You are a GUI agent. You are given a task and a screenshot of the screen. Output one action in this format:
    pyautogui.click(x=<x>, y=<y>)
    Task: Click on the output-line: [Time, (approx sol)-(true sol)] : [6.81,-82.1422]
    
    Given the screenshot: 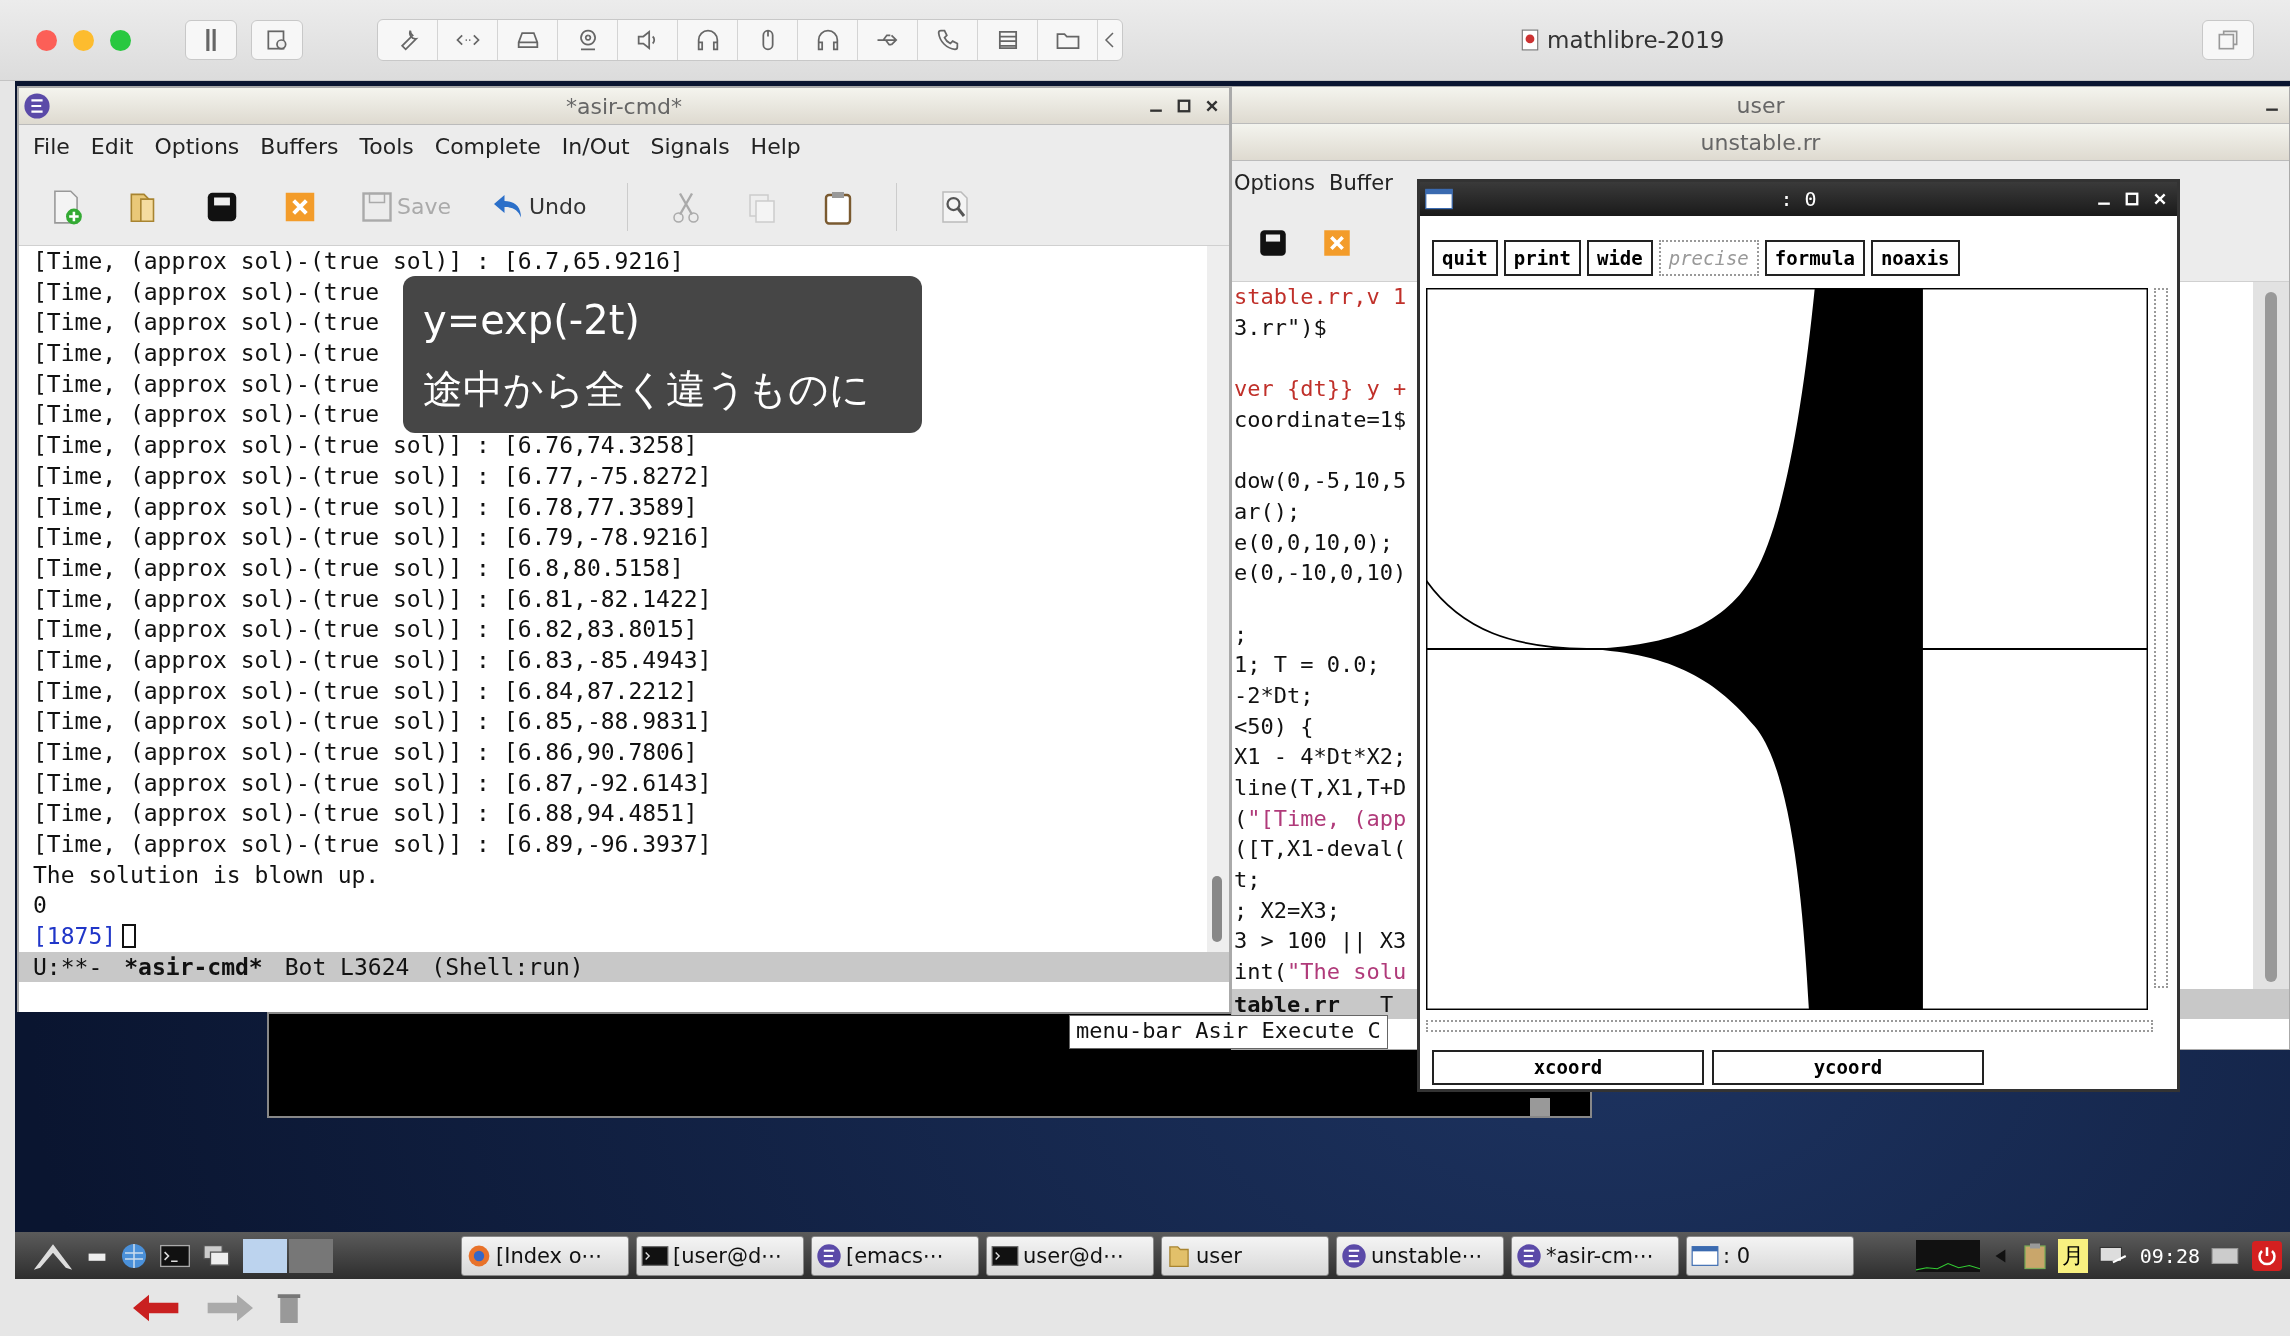 What is the action you would take?
    pyautogui.click(x=372, y=599)
    